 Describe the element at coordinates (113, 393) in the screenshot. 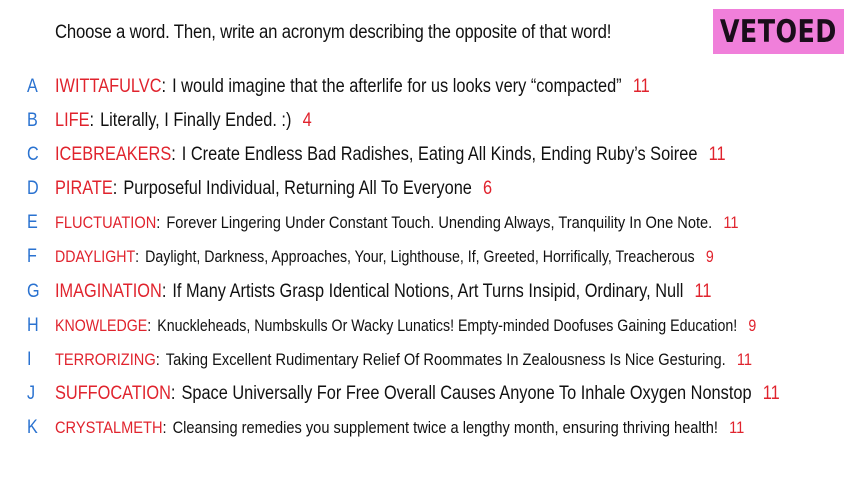

I see `entry-word: SUFFOCATION` at that location.